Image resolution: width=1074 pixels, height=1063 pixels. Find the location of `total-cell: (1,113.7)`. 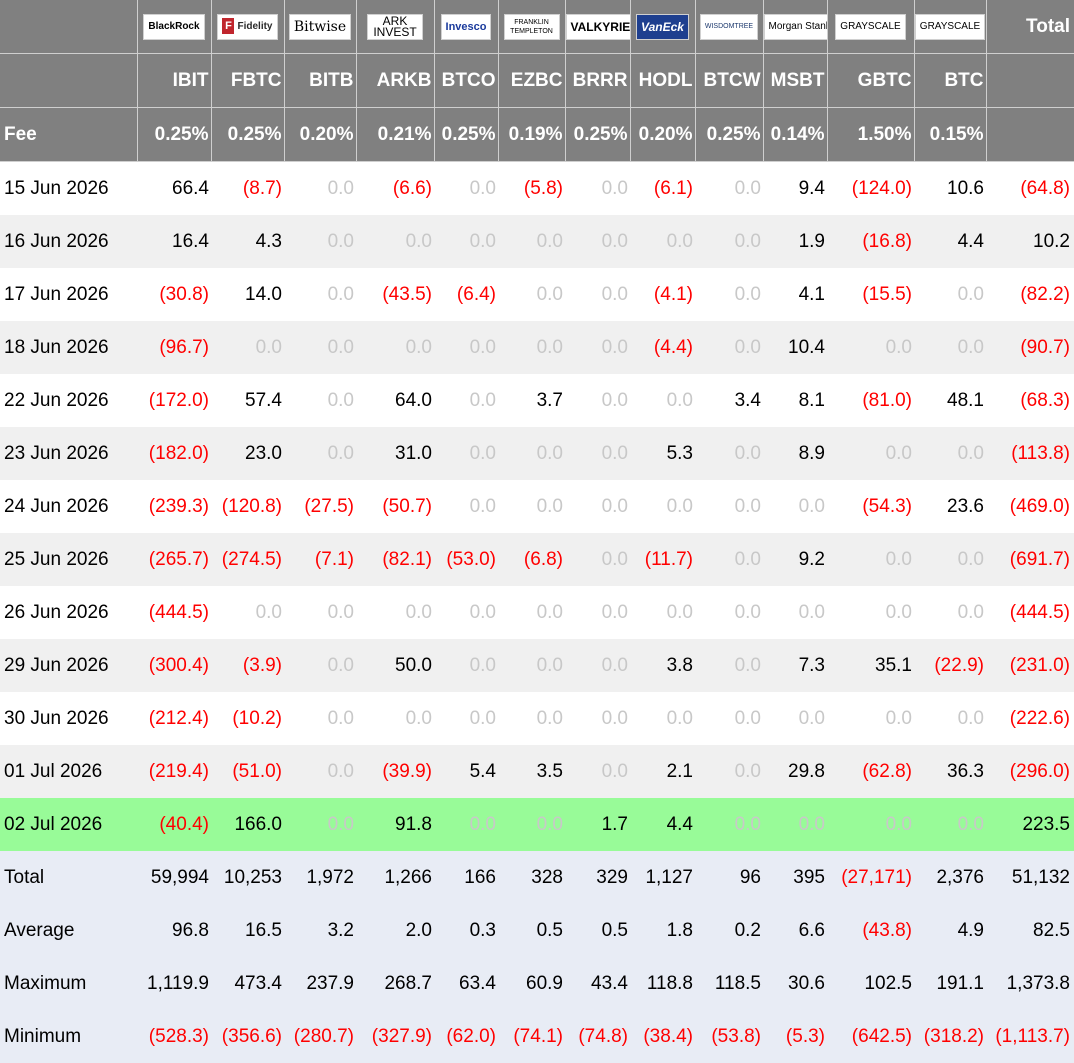

total-cell: (1,113.7) is located at coordinates (1030, 1036).